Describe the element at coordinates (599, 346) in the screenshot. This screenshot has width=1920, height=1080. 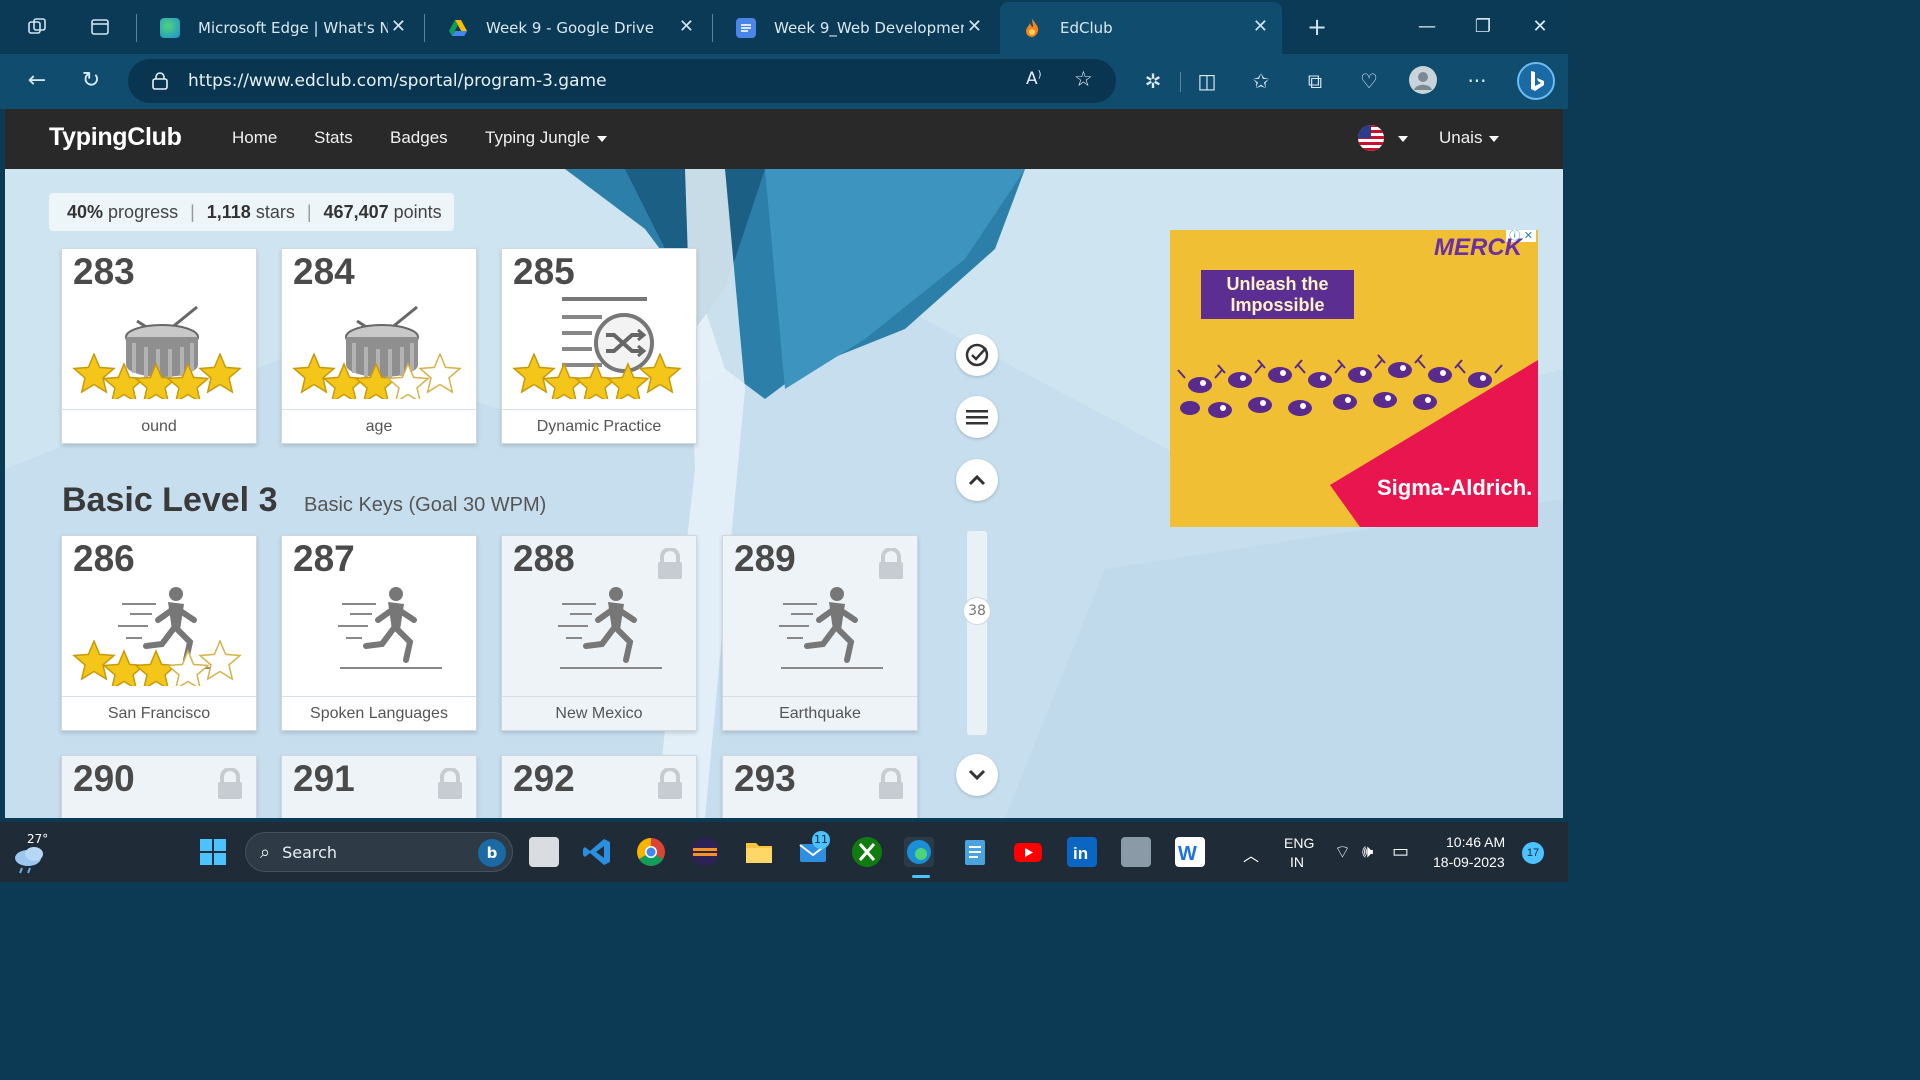
I see `lesson-card-285: 285 Dynamic Practice` at that location.